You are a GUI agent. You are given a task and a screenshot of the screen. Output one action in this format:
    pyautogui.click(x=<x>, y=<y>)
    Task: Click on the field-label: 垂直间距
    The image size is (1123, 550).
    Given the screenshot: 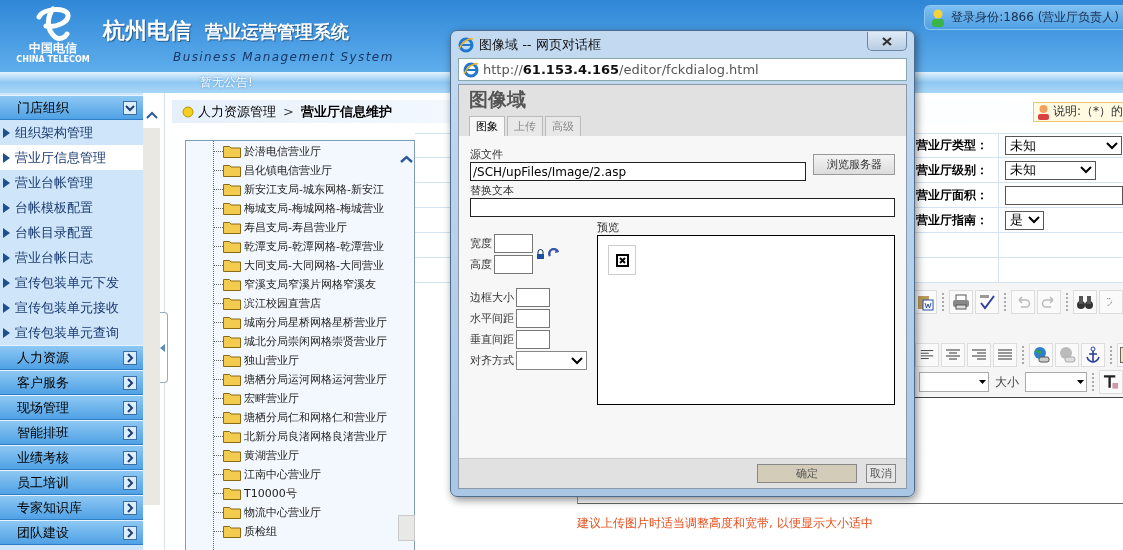 What is the action you would take?
    pyautogui.click(x=492, y=339)
    